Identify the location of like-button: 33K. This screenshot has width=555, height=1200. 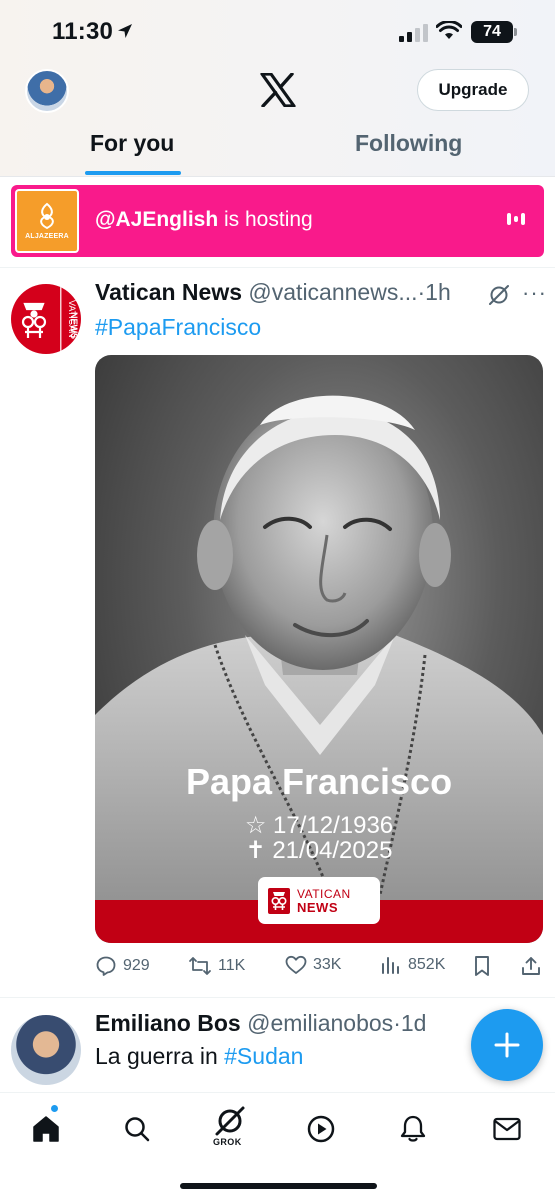
(313, 965).